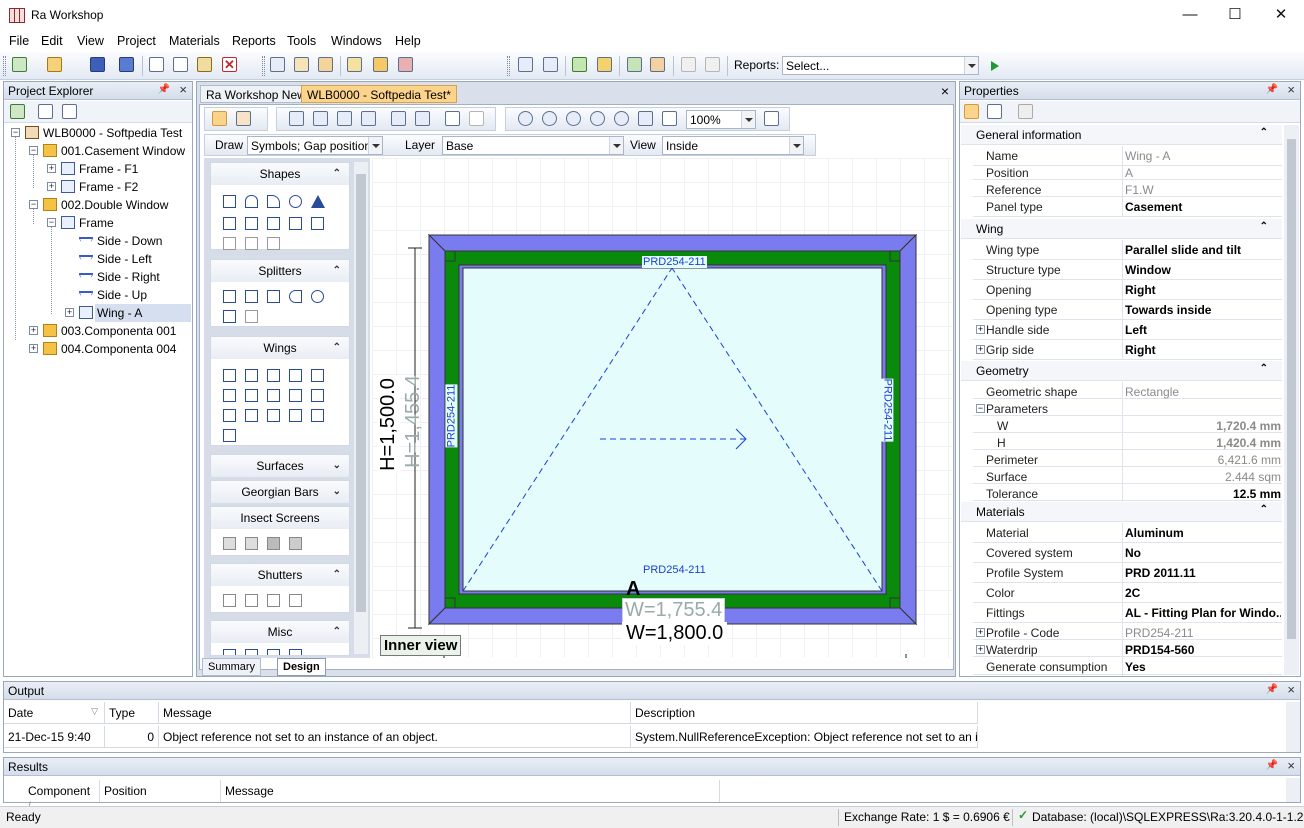  Describe the element at coordinates (1127, 173) in the screenshot. I see `prop-row: Position A` at that location.